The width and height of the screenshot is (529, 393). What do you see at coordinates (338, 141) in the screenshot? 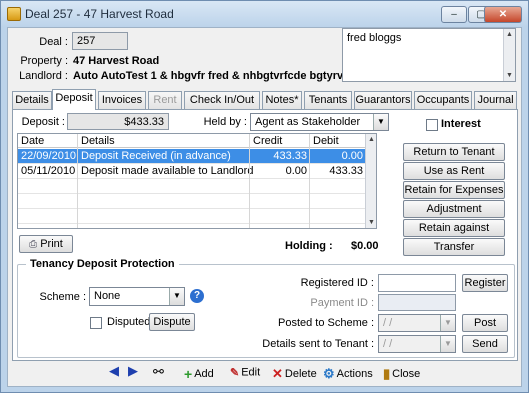
I see `col-debit: Debit` at bounding box center [338, 141].